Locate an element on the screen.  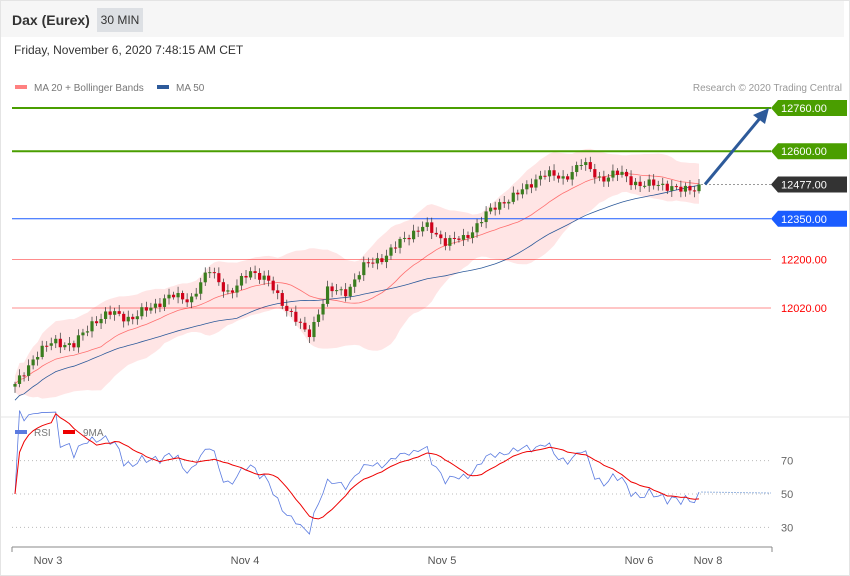
credit-text: Research © 2020 Trading Central is located at coordinates (767, 88).